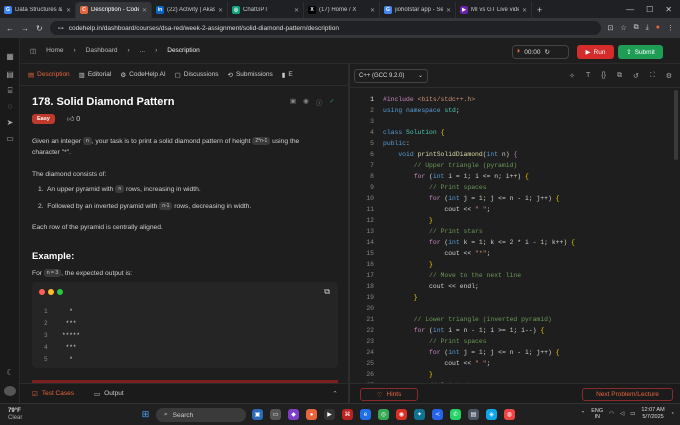  I want to click on next-problem-button: Next Problem/Lecture, so click(627, 394).